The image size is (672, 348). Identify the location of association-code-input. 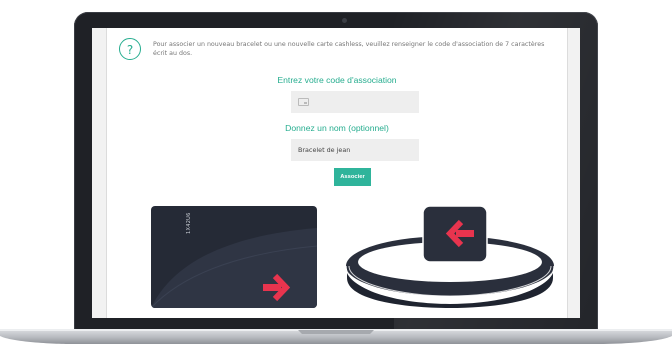
(355, 102).